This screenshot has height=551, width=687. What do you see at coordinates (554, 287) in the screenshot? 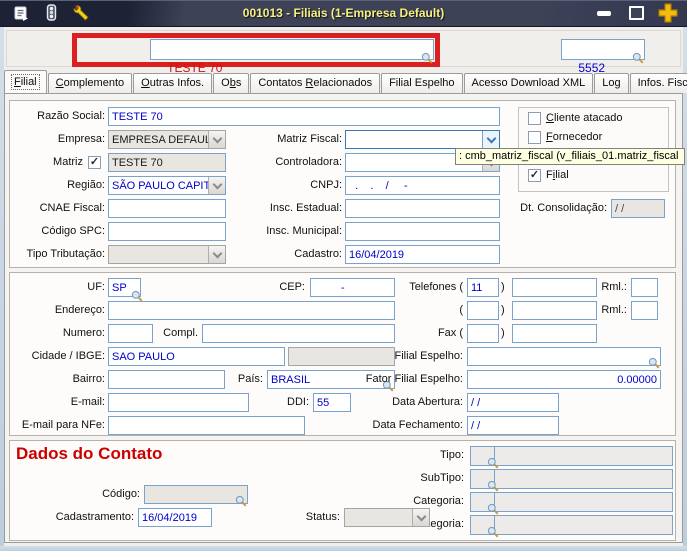
I see `telefone1-input` at bounding box center [554, 287].